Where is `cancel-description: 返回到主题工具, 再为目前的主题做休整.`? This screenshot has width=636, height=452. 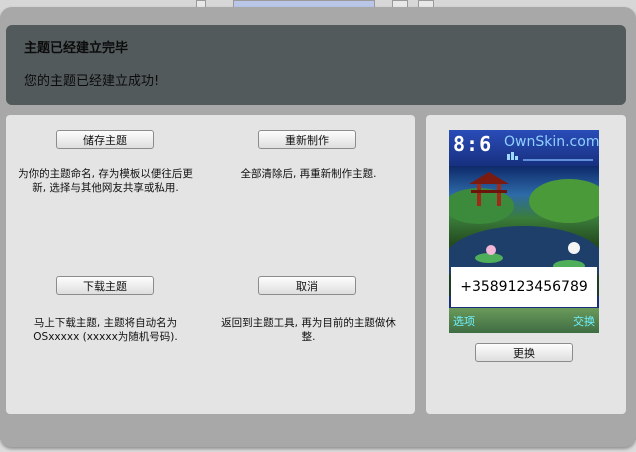
cancel-description: 返回到主题工具, 再为目前的主题做休整. is located at coordinates (308, 330).